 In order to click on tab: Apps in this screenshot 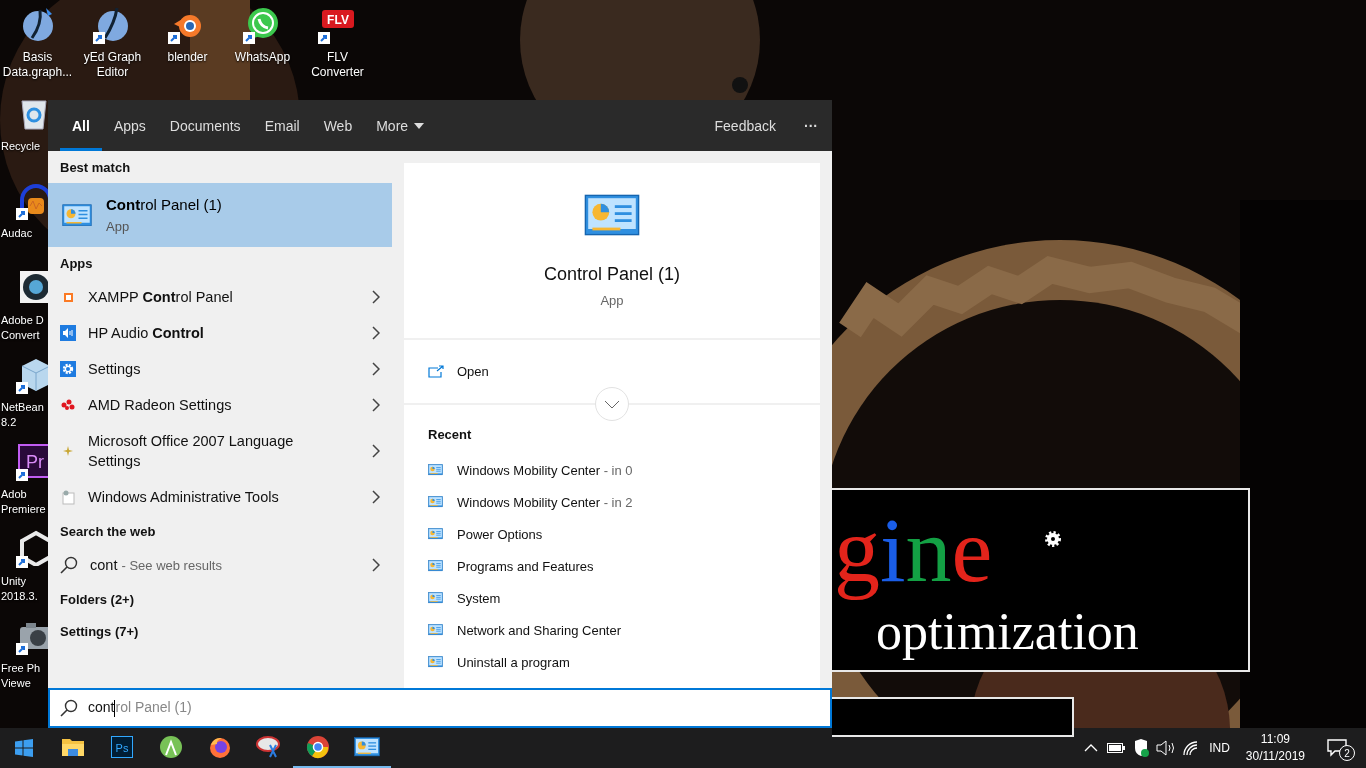, I will do `click(129, 125)`.